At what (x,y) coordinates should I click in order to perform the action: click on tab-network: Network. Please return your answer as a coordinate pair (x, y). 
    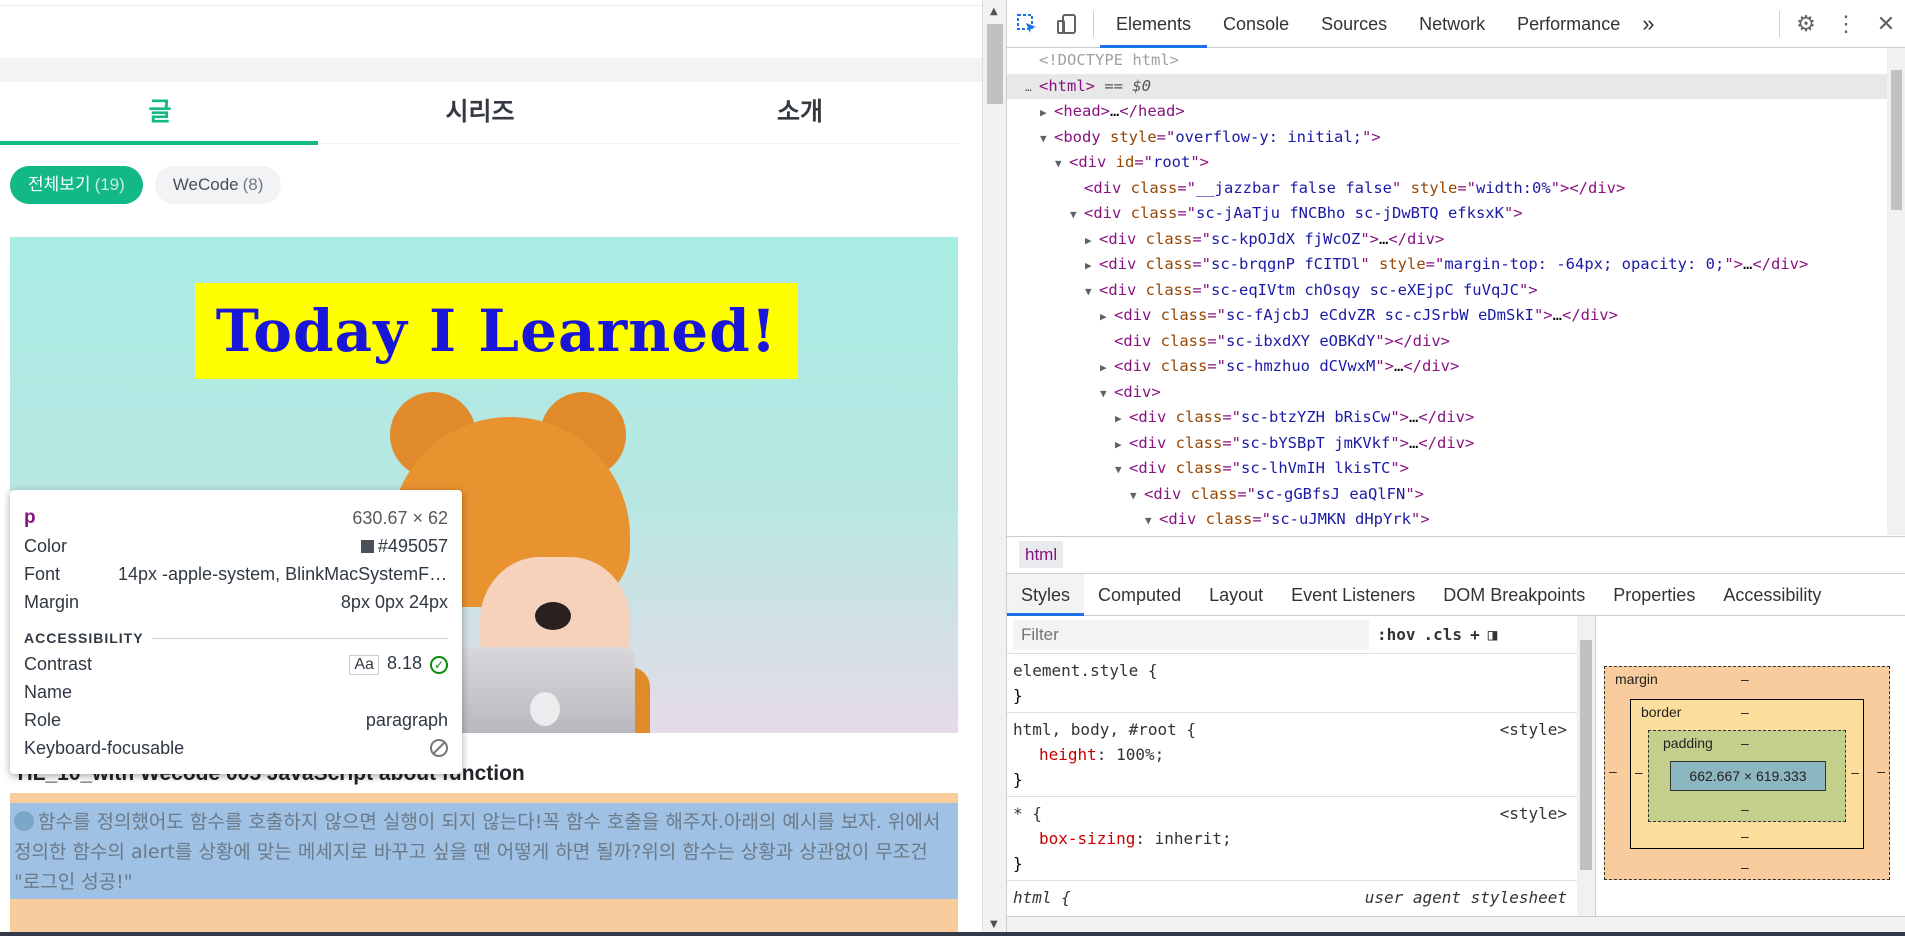
    Looking at the image, I should click on (1452, 24).